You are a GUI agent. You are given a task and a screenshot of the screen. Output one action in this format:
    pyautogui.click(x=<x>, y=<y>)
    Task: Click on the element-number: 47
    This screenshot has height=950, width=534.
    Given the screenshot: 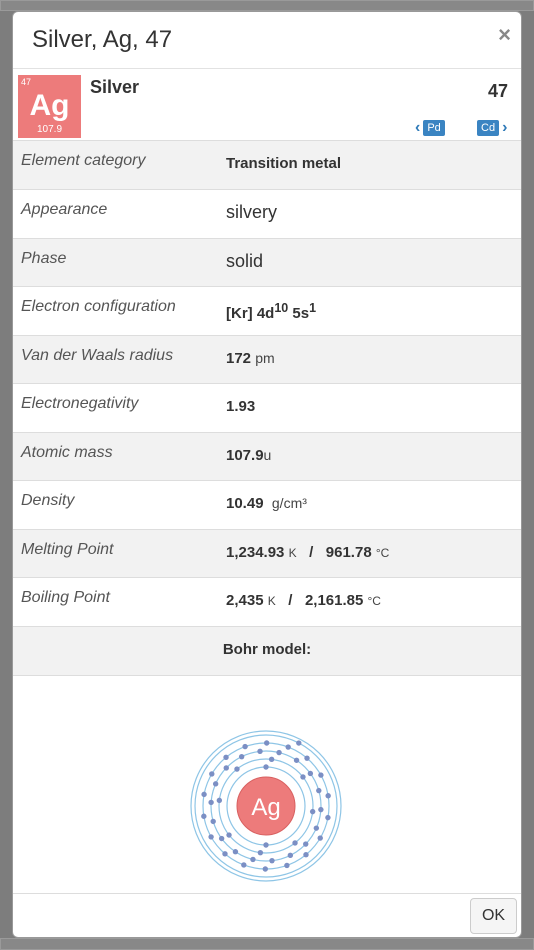 What is the action you would take?
    pyautogui.click(x=497, y=91)
    